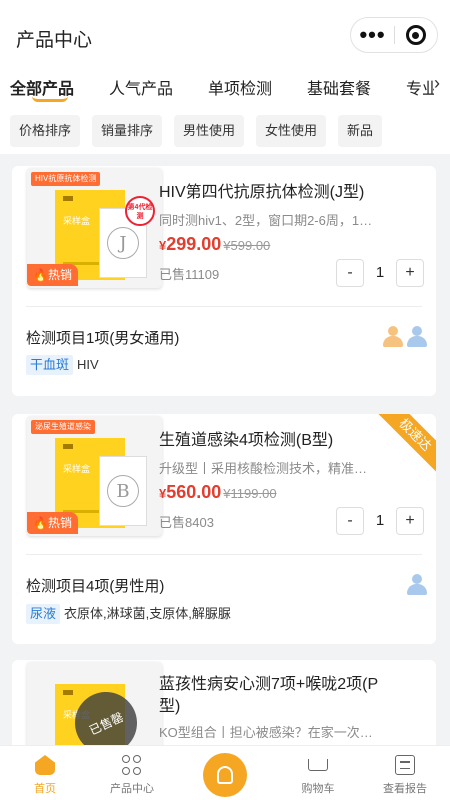  What do you see at coordinates (360, 131) in the screenshot?
I see `filter-new: 新品` at bounding box center [360, 131].